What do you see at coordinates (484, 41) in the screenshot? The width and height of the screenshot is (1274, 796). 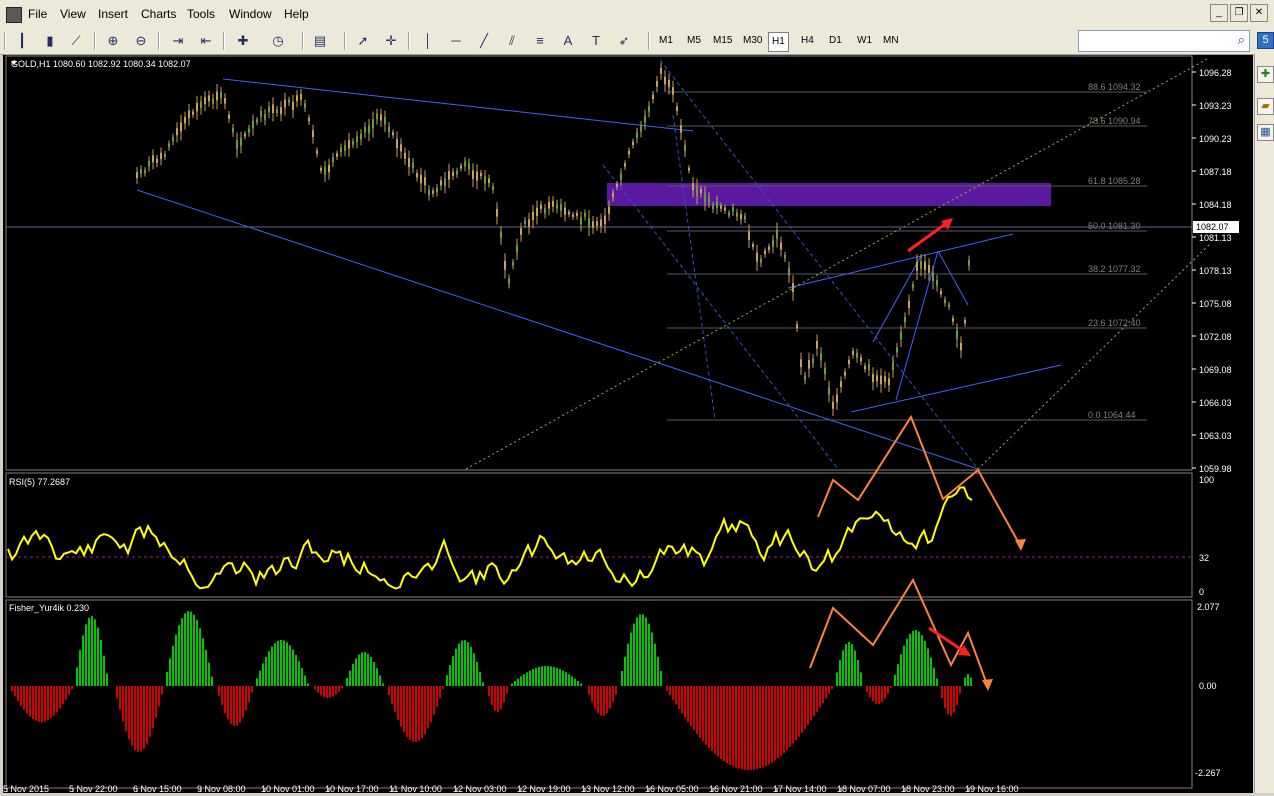 I see `trendline-icon: ╱` at bounding box center [484, 41].